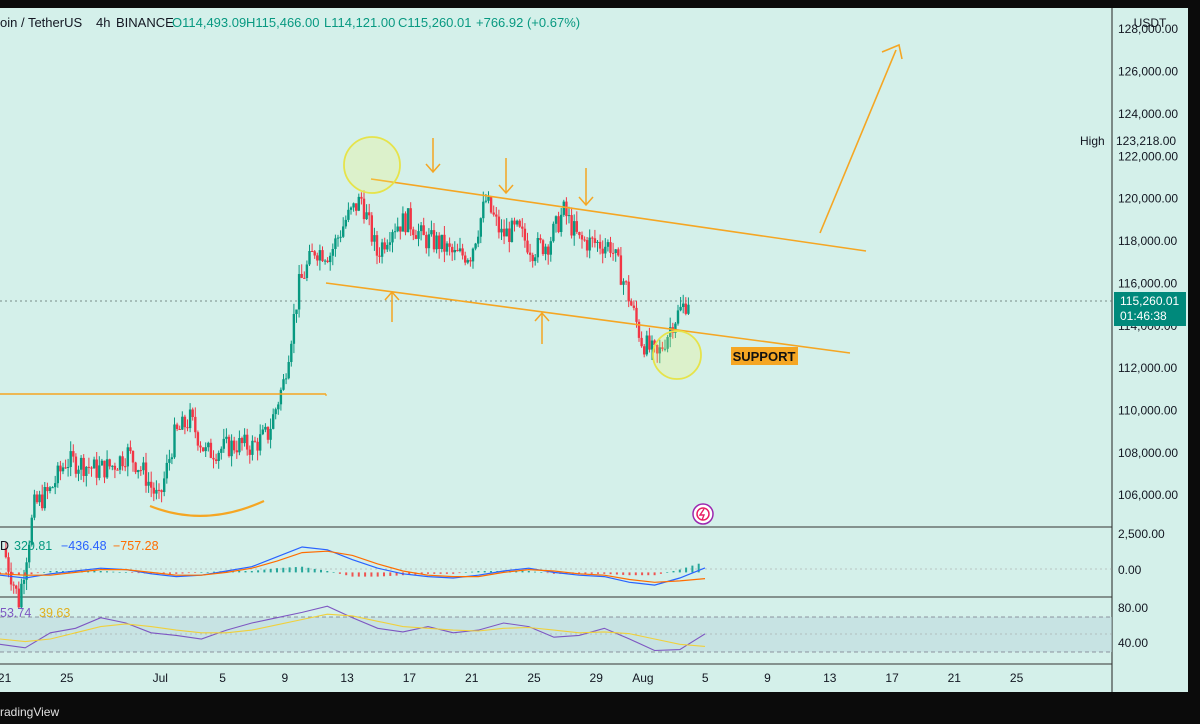 The width and height of the screenshot is (1200, 724). Describe the element at coordinates (1148, 72) in the screenshot. I see `price-tick-label: 126,000.00` at that location.